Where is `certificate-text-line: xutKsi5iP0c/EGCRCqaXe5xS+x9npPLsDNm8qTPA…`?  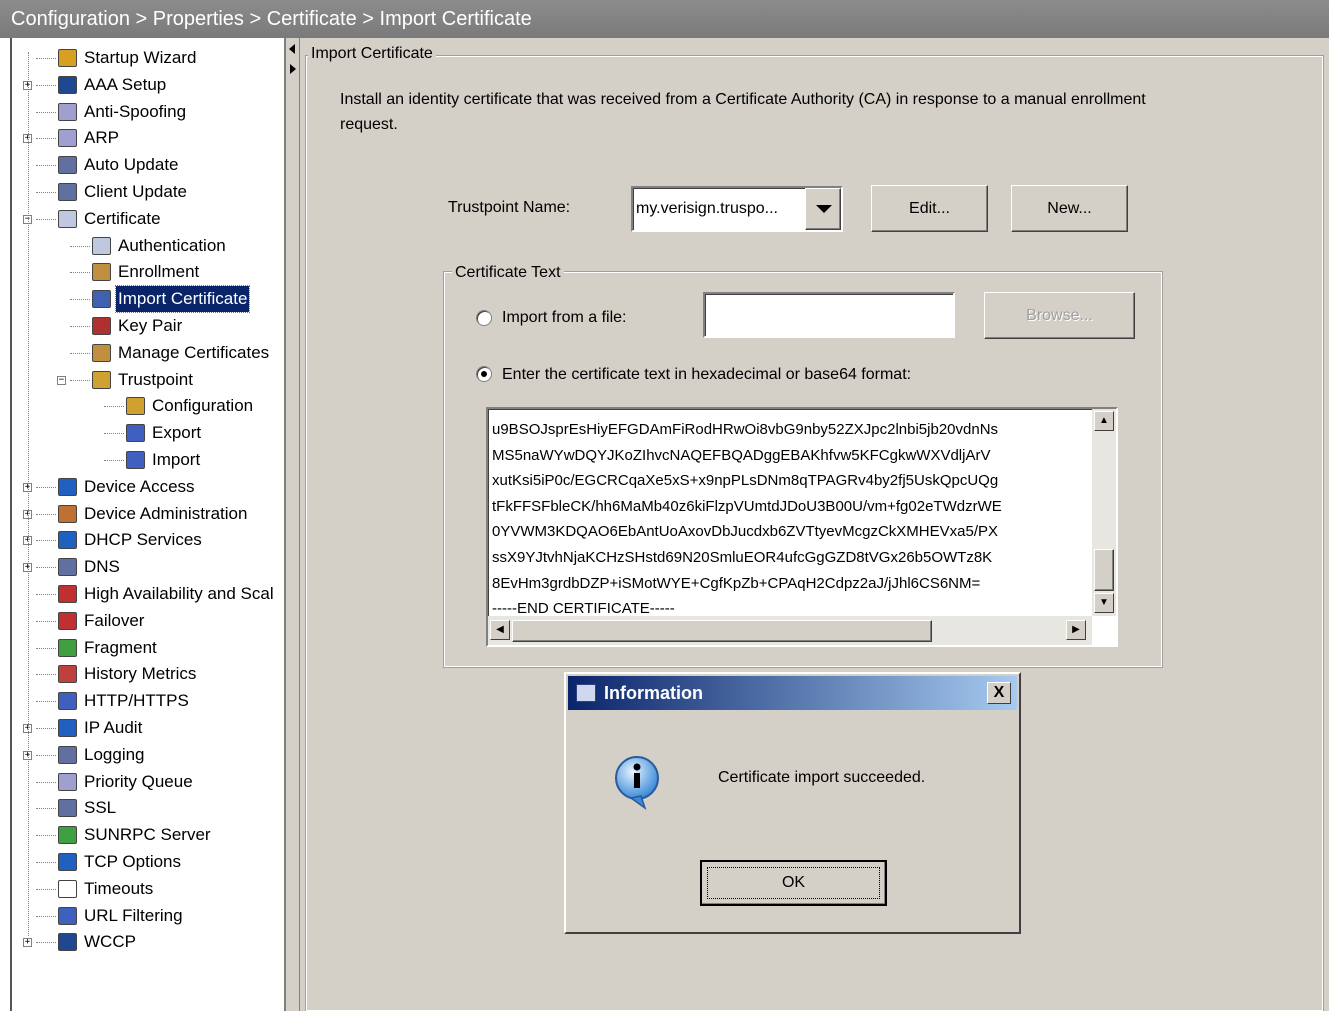 certificate-text-line: xutKsi5iP0c/EGCRCqaXe5xS+x9npPLsDNm8qTPA… is located at coordinates (745, 481).